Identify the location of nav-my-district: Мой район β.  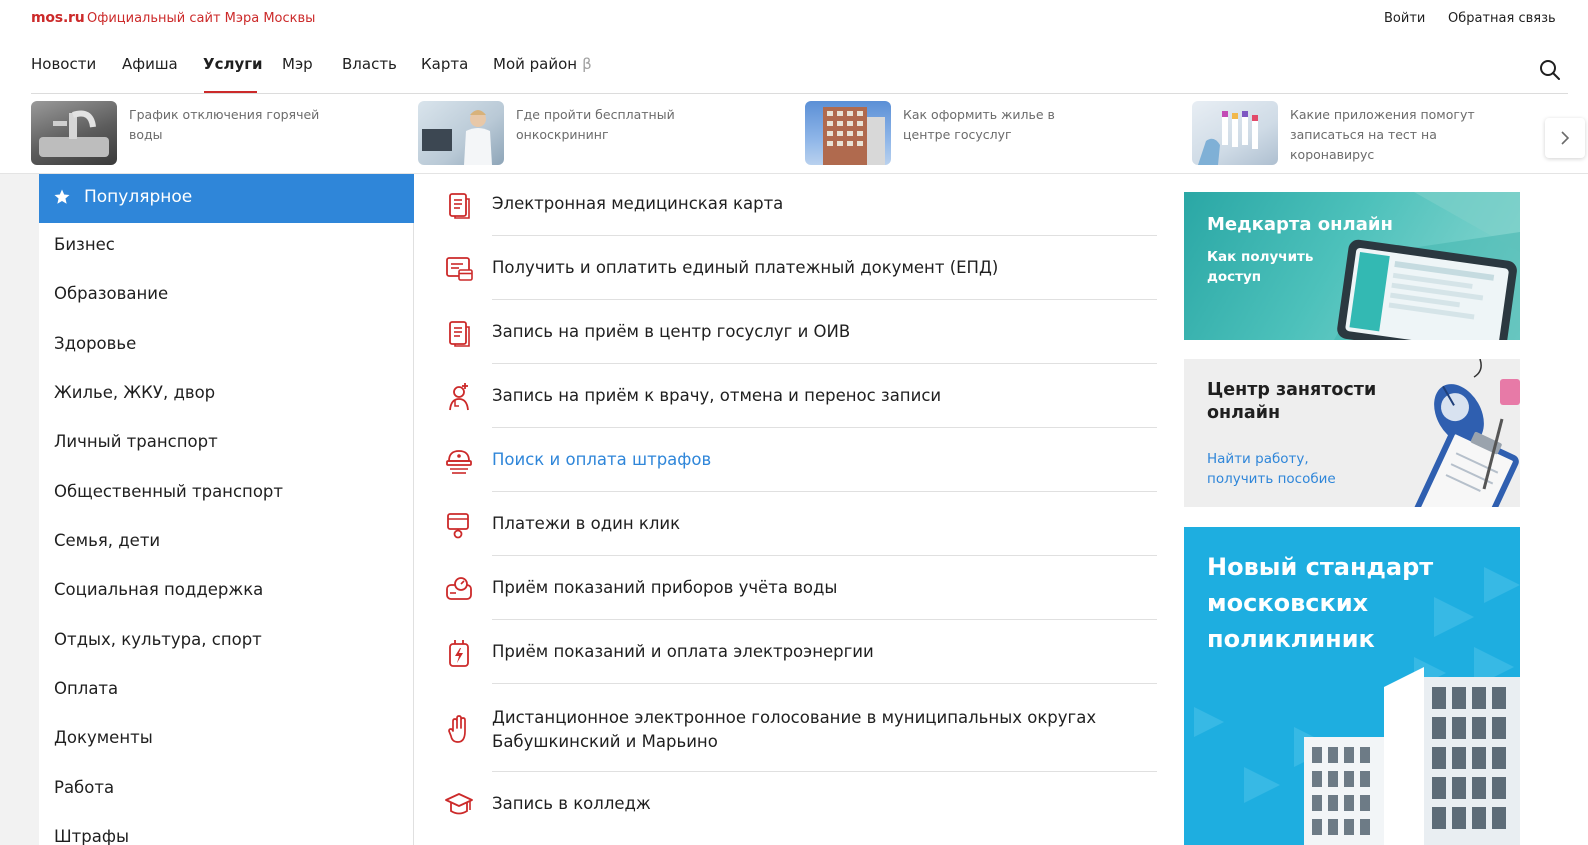
(542, 64).